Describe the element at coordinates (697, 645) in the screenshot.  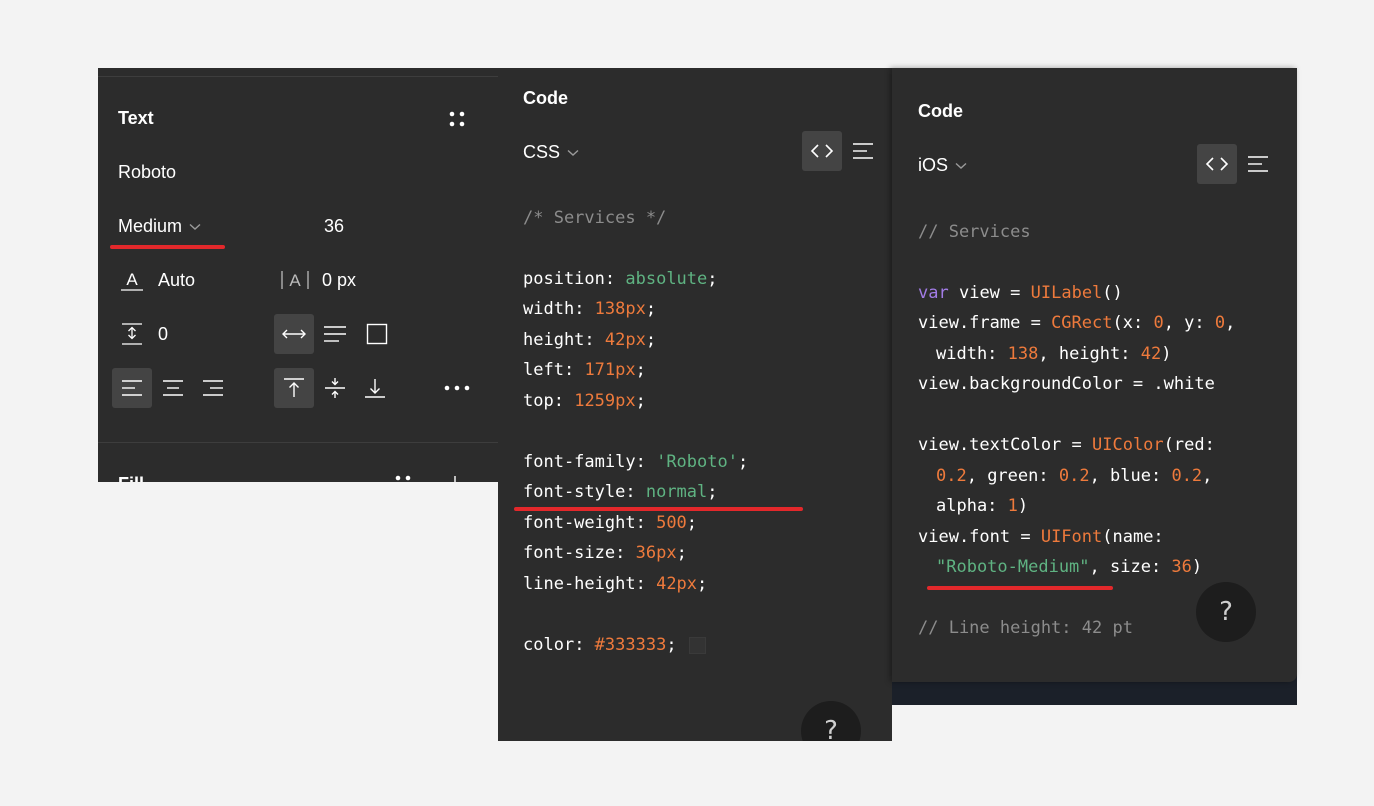
I see `color-swatch` at that location.